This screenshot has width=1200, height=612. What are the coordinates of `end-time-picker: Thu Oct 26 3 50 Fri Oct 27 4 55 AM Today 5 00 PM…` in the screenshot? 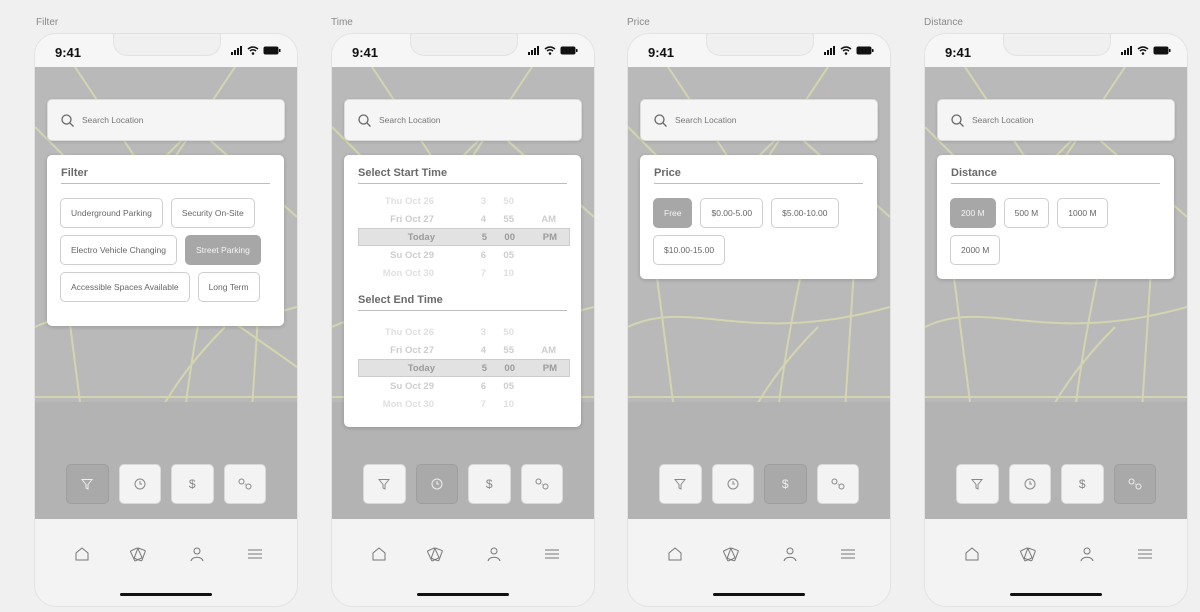 It's located at (462, 365).